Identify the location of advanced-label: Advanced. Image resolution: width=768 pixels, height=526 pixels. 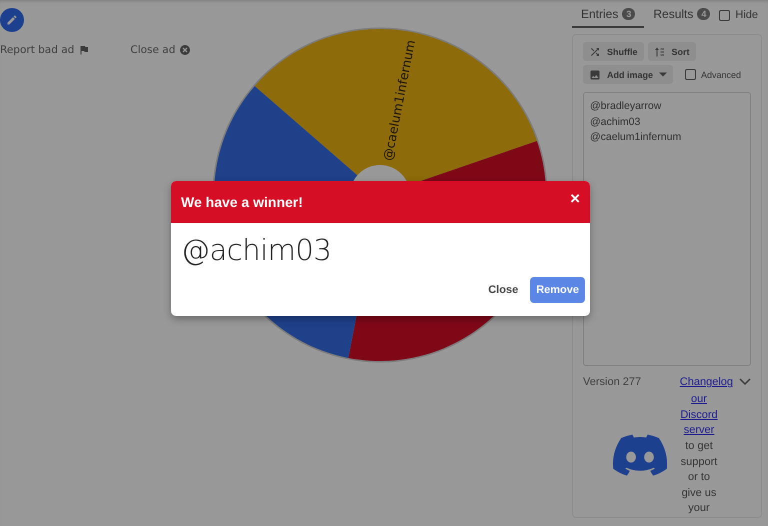
(721, 75).